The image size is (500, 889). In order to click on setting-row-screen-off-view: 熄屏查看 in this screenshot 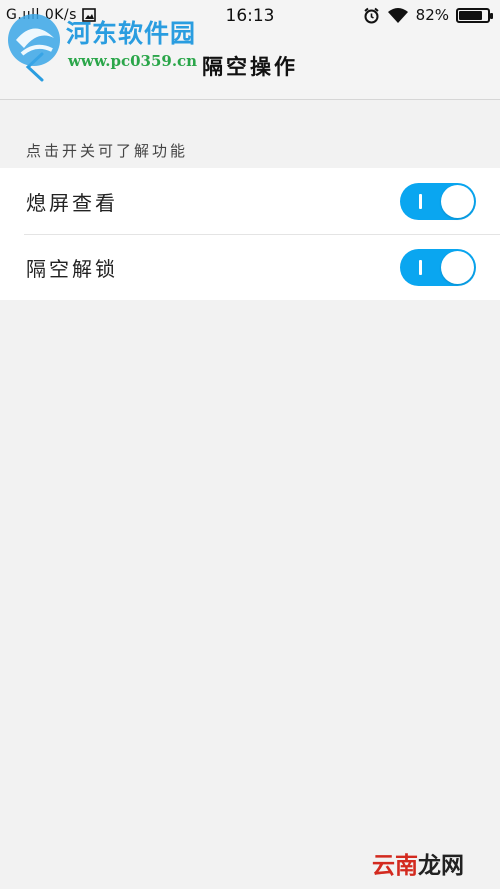, I will do `click(250, 201)`.